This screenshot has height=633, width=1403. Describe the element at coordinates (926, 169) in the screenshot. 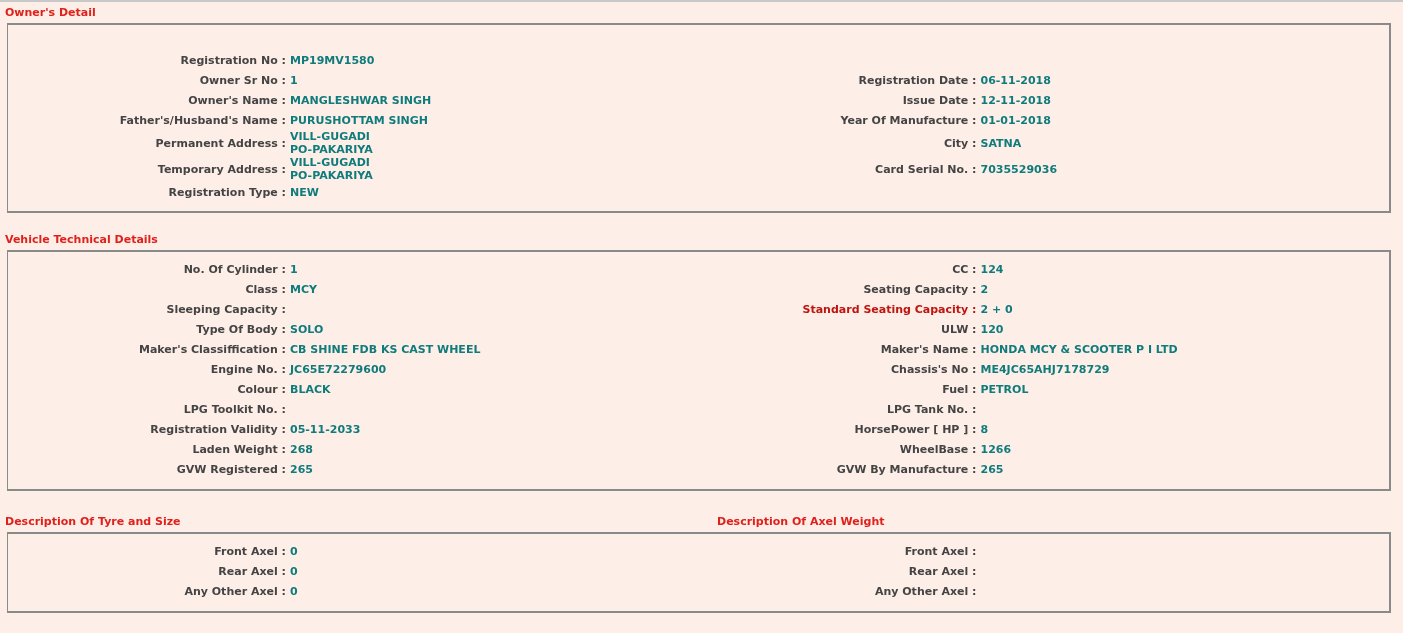

I see `field-label: Card Serial No. :` at that location.